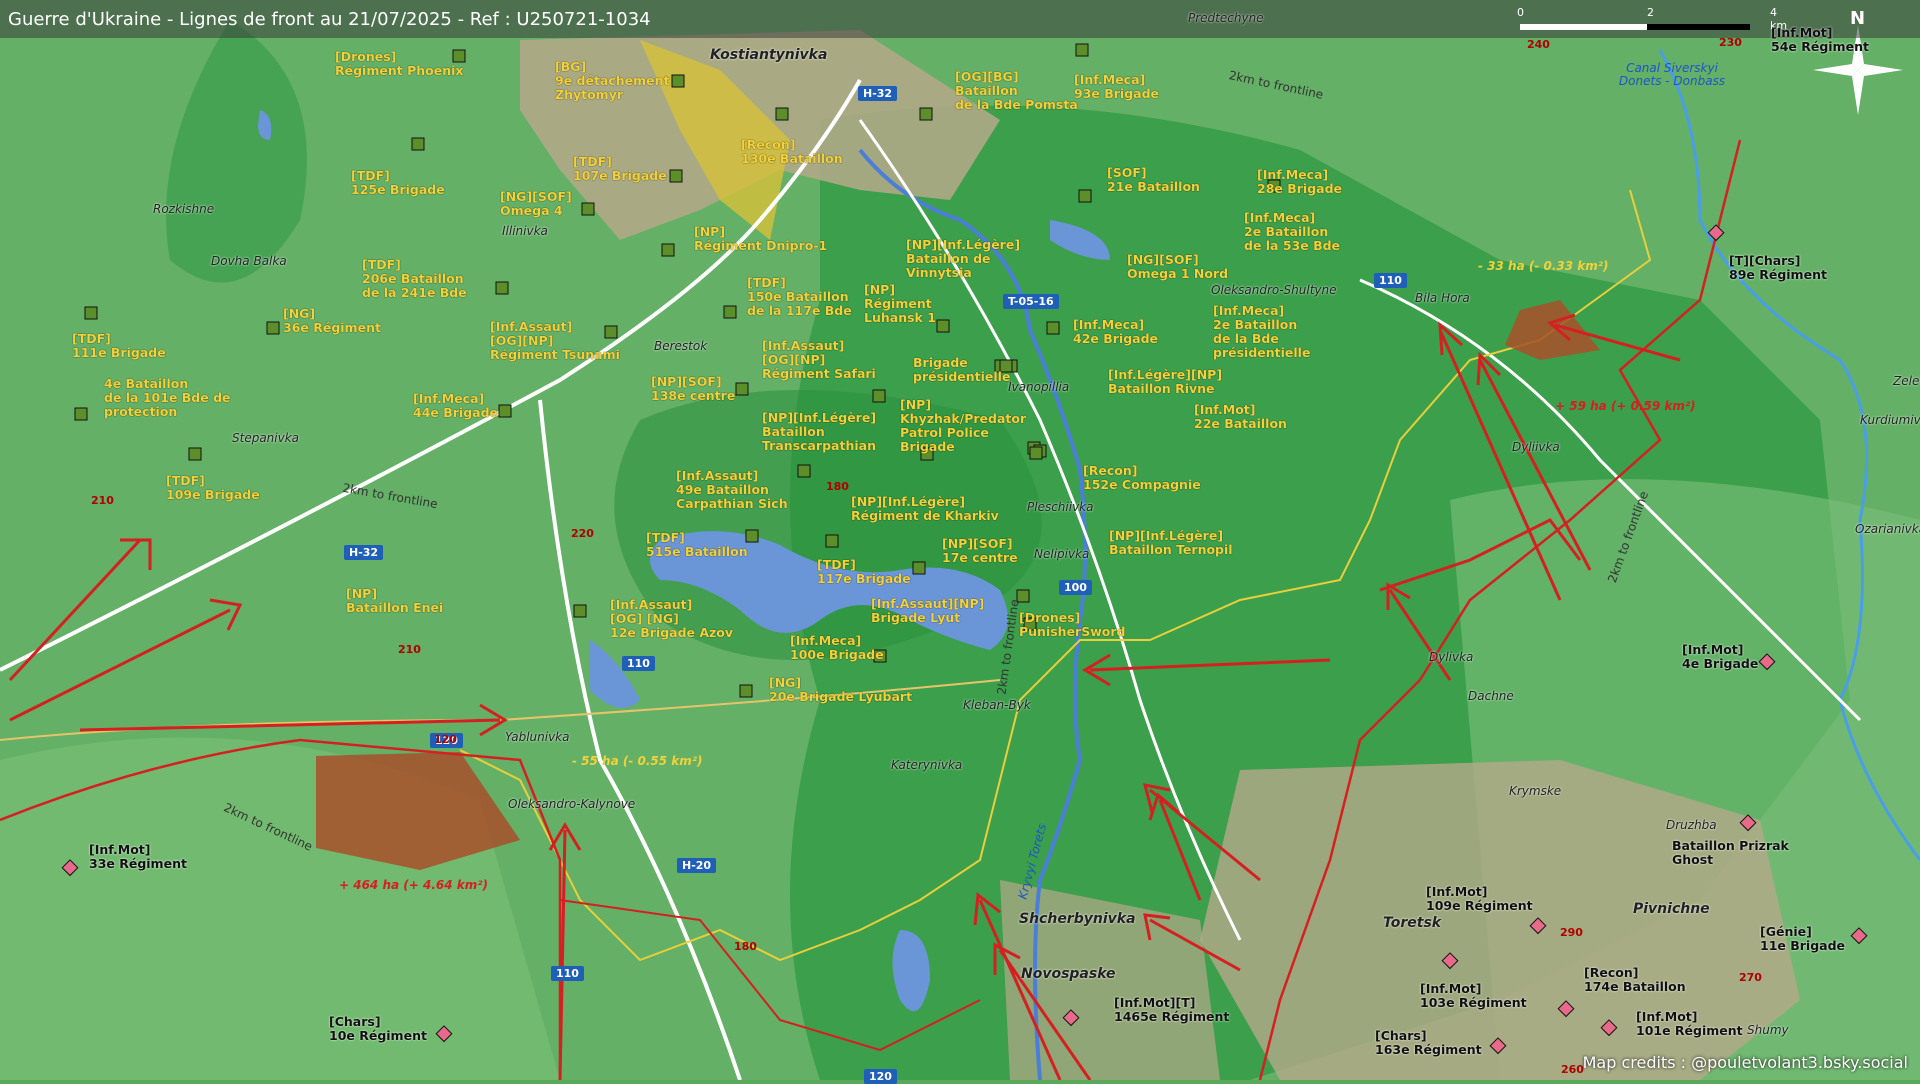 This screenshot has width=1920, height=1084. Describe the element at coordinates (1491, 696) in the screenshot. I see `place-label: Dachne` at that location.